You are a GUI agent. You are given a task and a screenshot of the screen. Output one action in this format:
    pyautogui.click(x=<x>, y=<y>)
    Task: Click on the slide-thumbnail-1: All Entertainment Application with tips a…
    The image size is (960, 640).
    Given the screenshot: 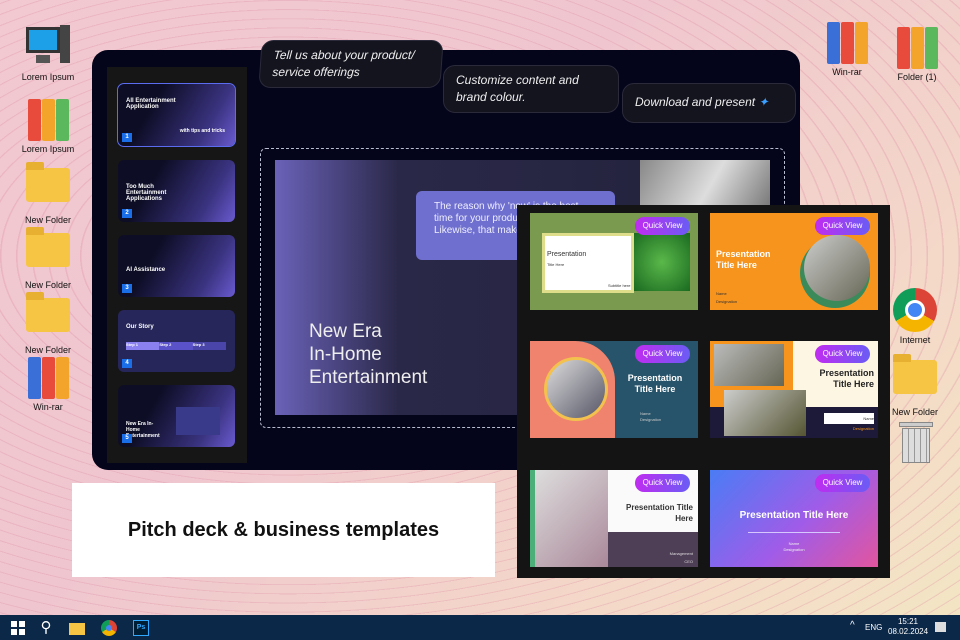 What is the action you would take?
    pyautogui.click(x=176, y=115)
    